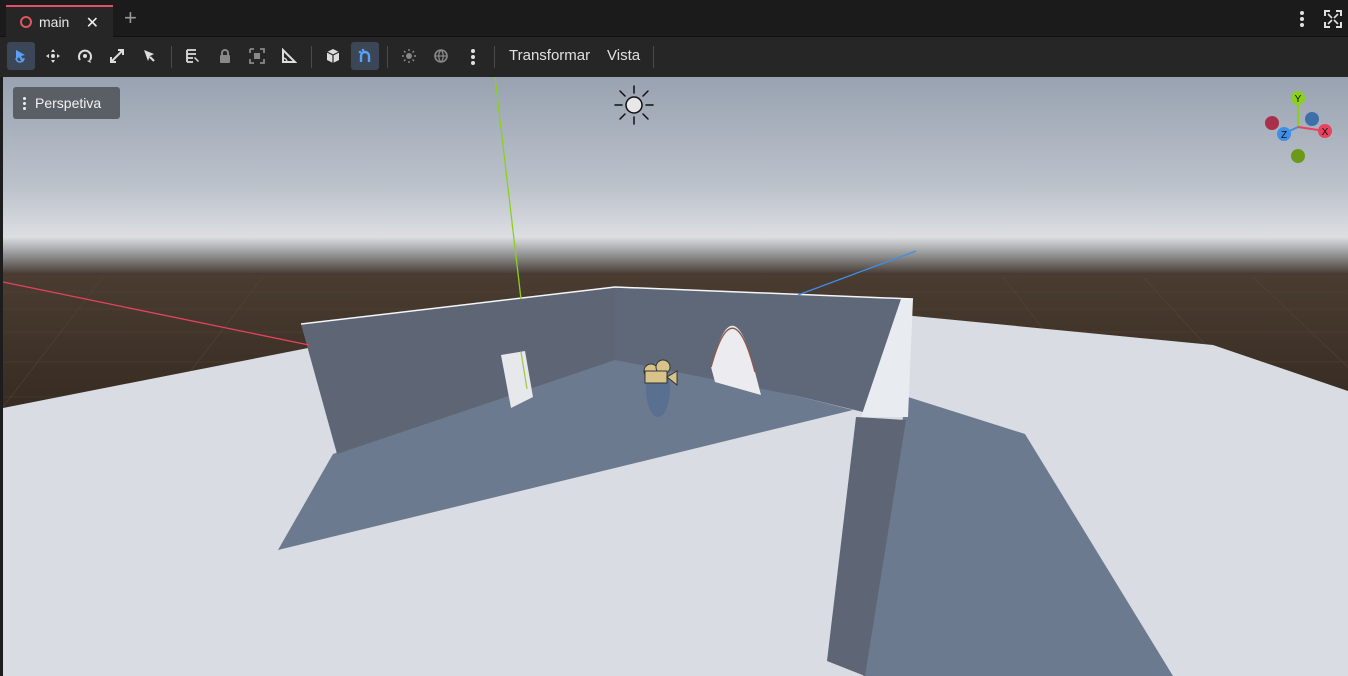 The image size is (1348, 676). I want to click on perspective-menu-button: Perspetiva, so click(66, 103).